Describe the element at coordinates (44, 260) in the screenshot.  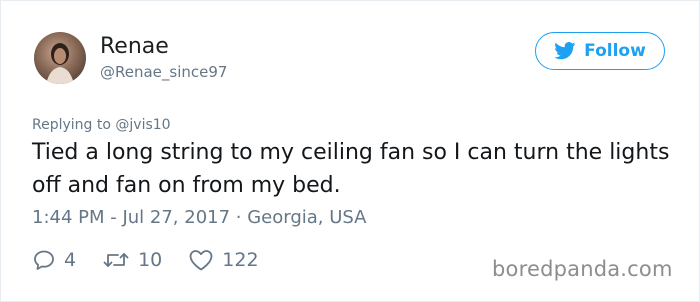
I see `reply-icon` at that location.